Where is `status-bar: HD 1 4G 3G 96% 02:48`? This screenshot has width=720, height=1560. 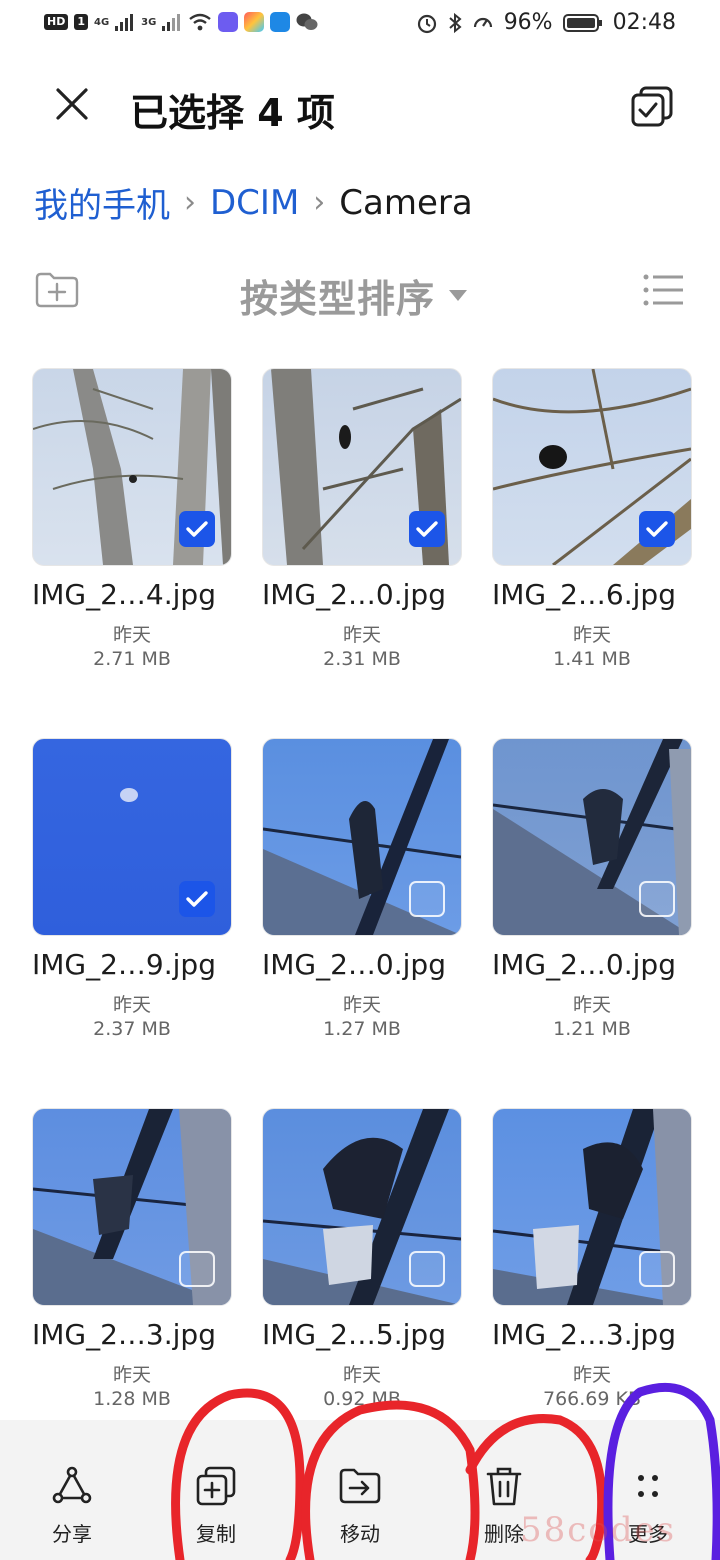 status-bar: HD 1 4G 3G 96% 02:48 is located at coordinates (360, 26).